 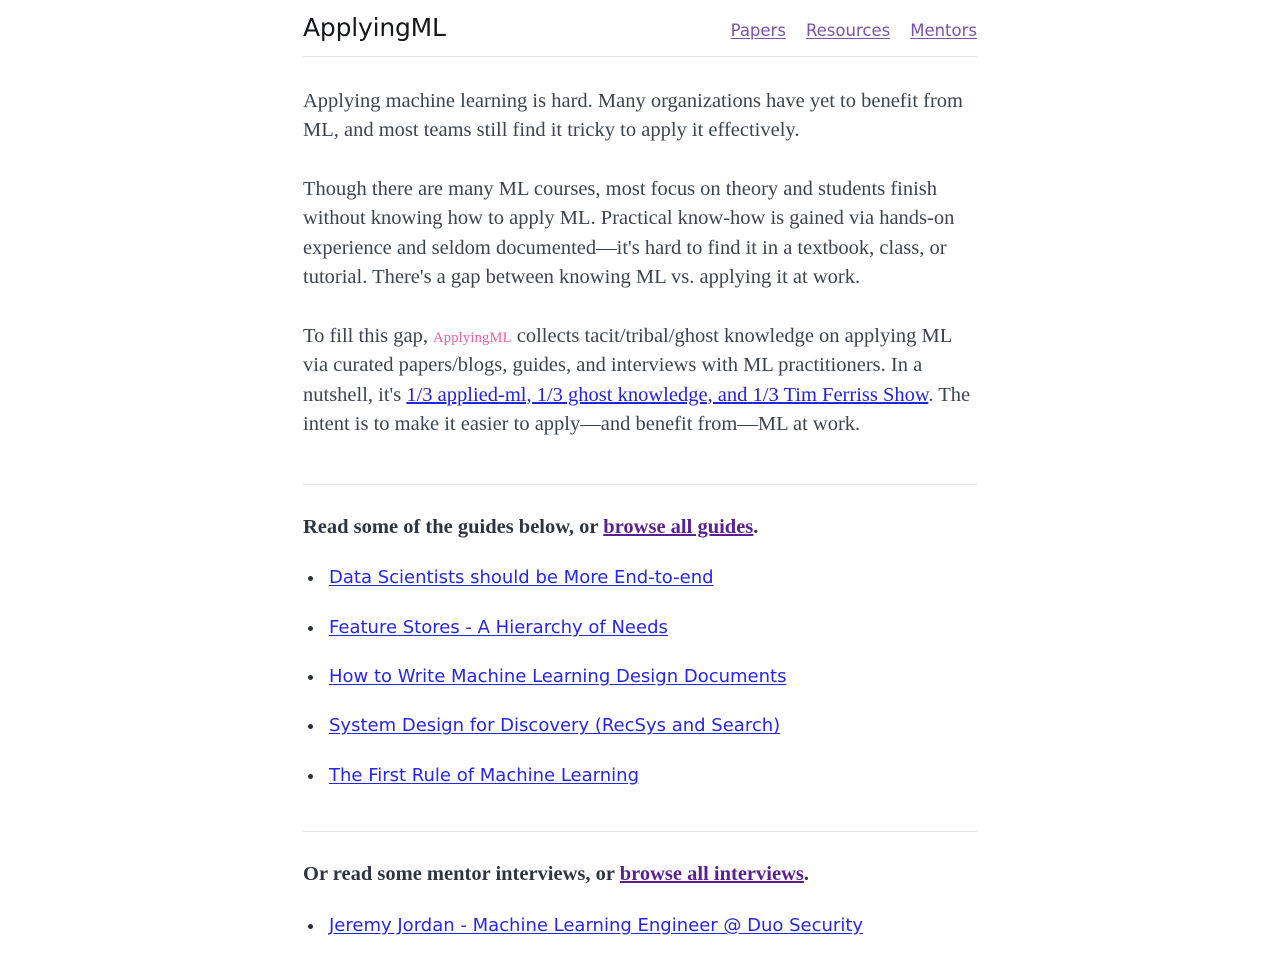 I want to click on list-item: The First Rule of Machine Learning, so click(x=640, y=775).